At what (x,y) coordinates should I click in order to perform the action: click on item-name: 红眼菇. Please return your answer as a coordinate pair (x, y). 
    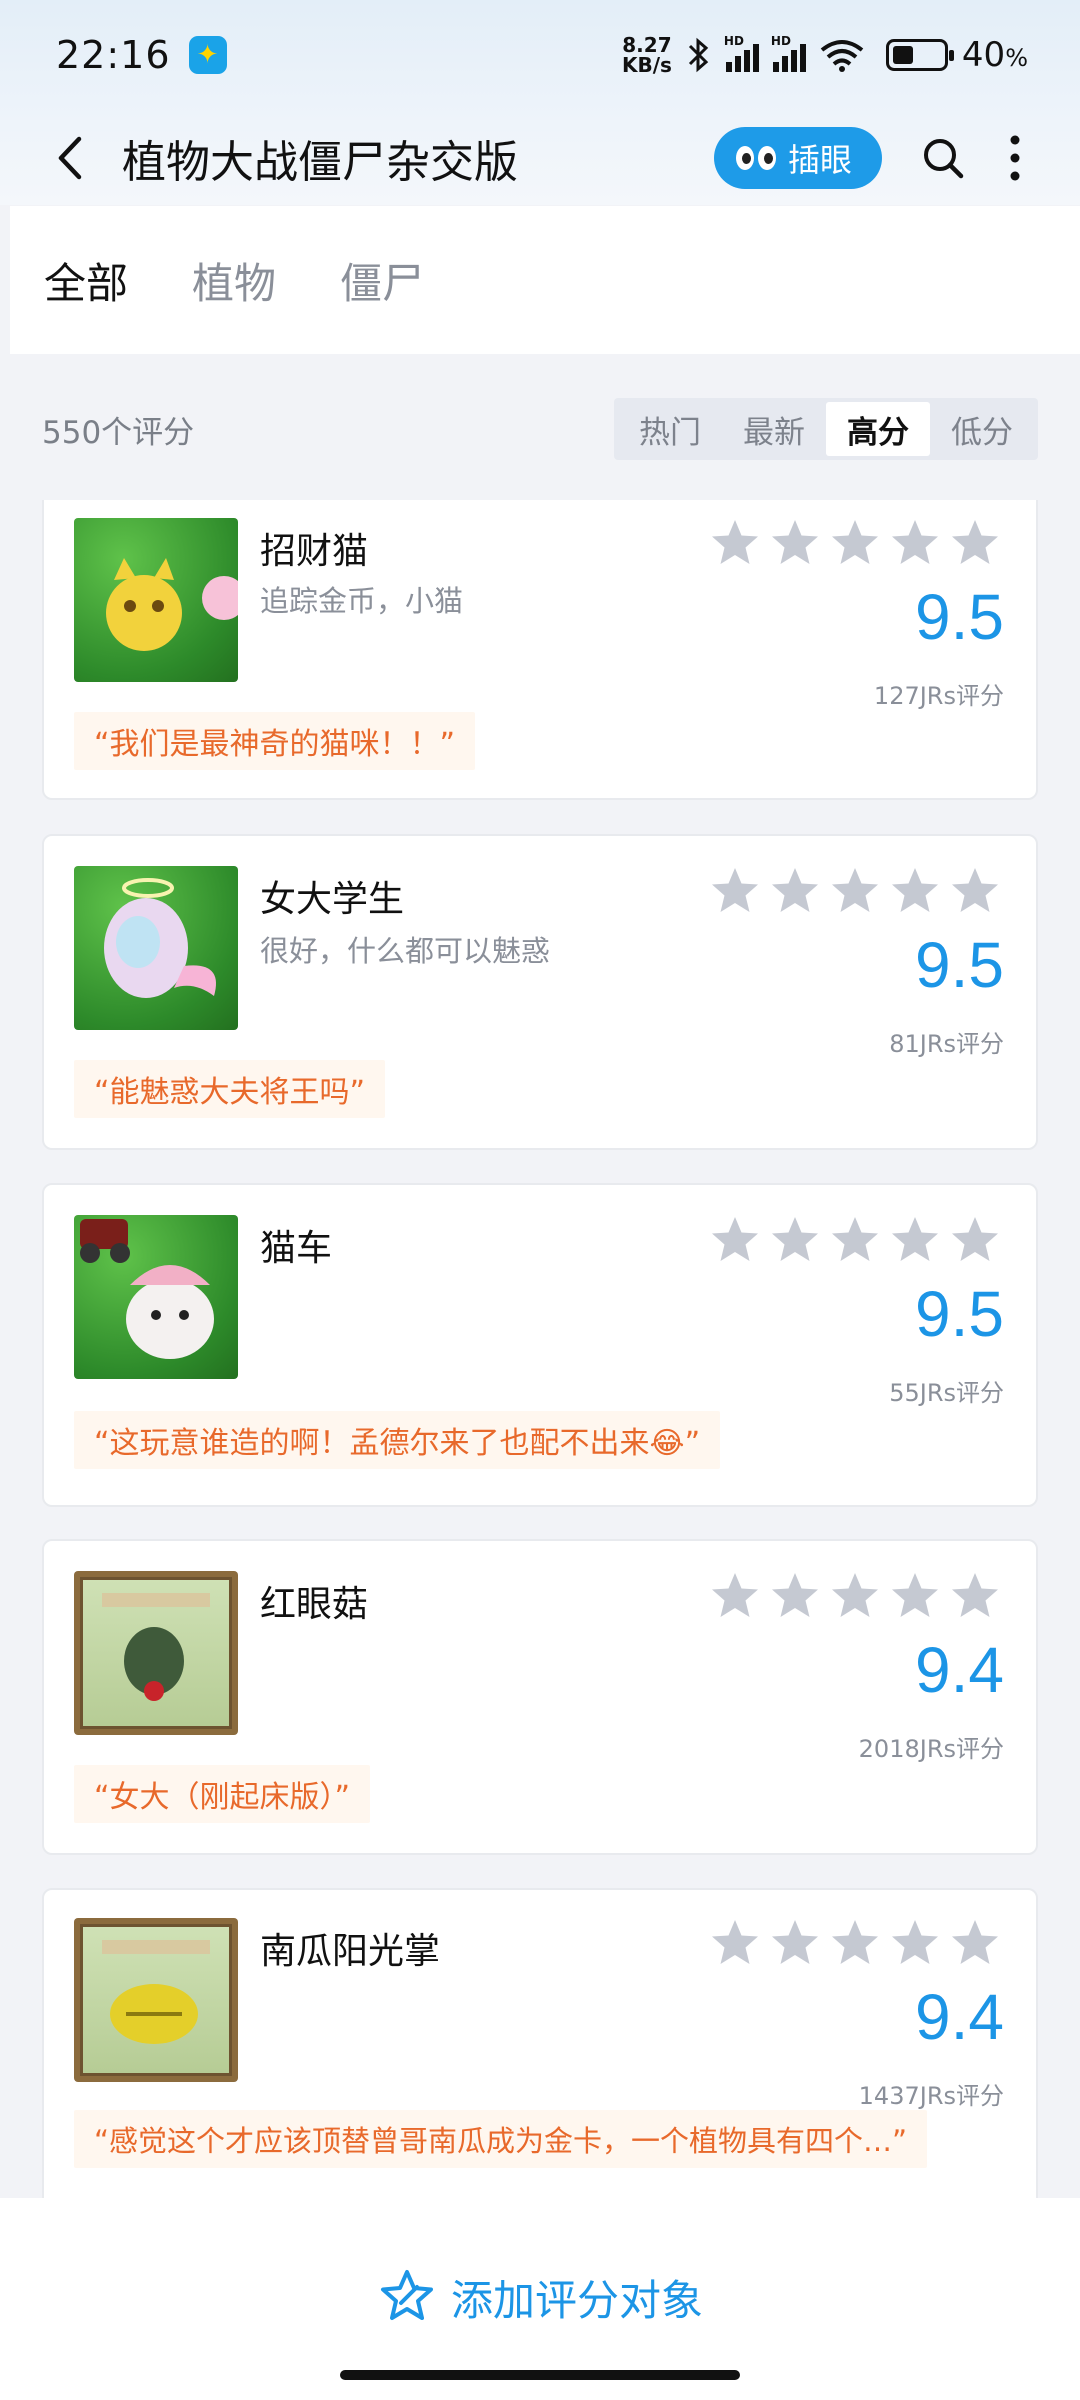
    Looking at the image, I should click on (314, 1604).